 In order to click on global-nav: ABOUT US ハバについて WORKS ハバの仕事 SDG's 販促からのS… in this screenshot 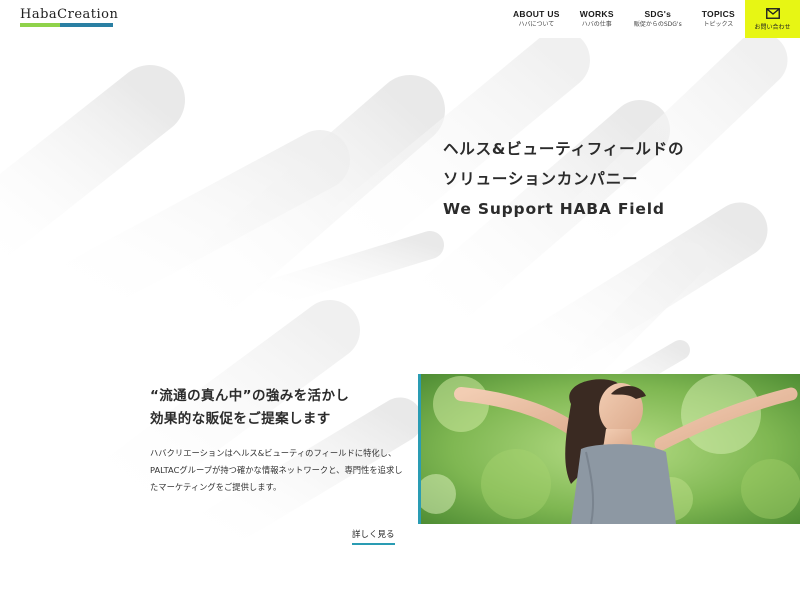, I will do `click(624, 19)`.